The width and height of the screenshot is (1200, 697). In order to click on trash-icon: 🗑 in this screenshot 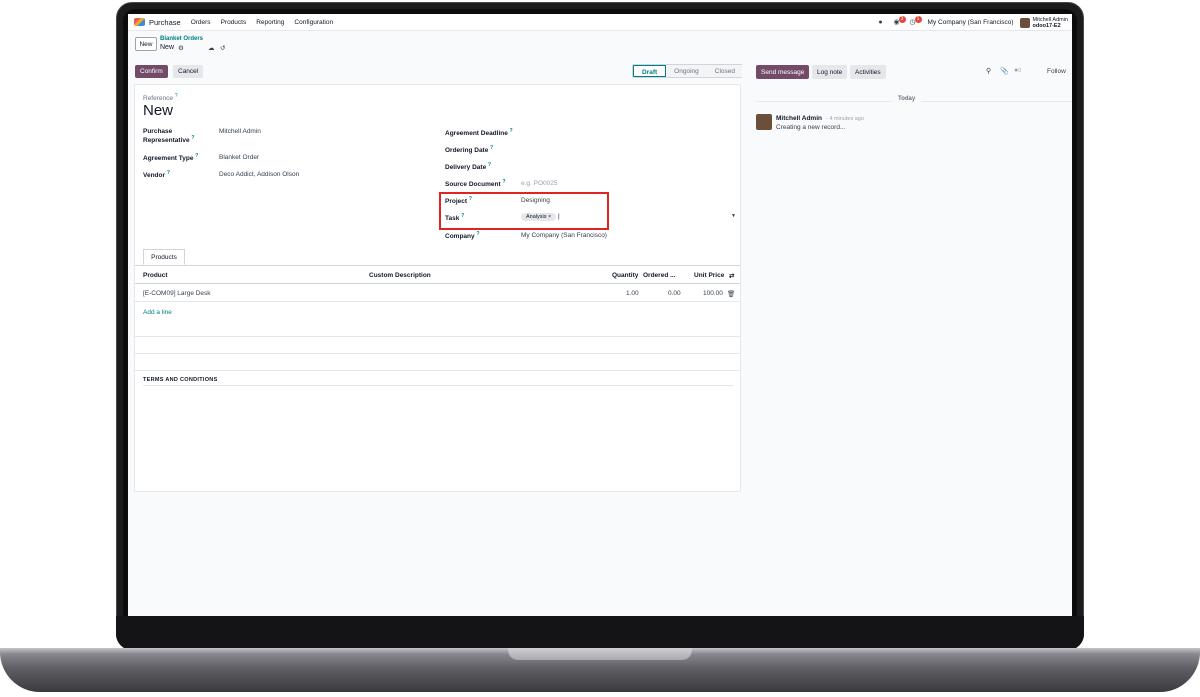, I will do `click(731, 294)`.